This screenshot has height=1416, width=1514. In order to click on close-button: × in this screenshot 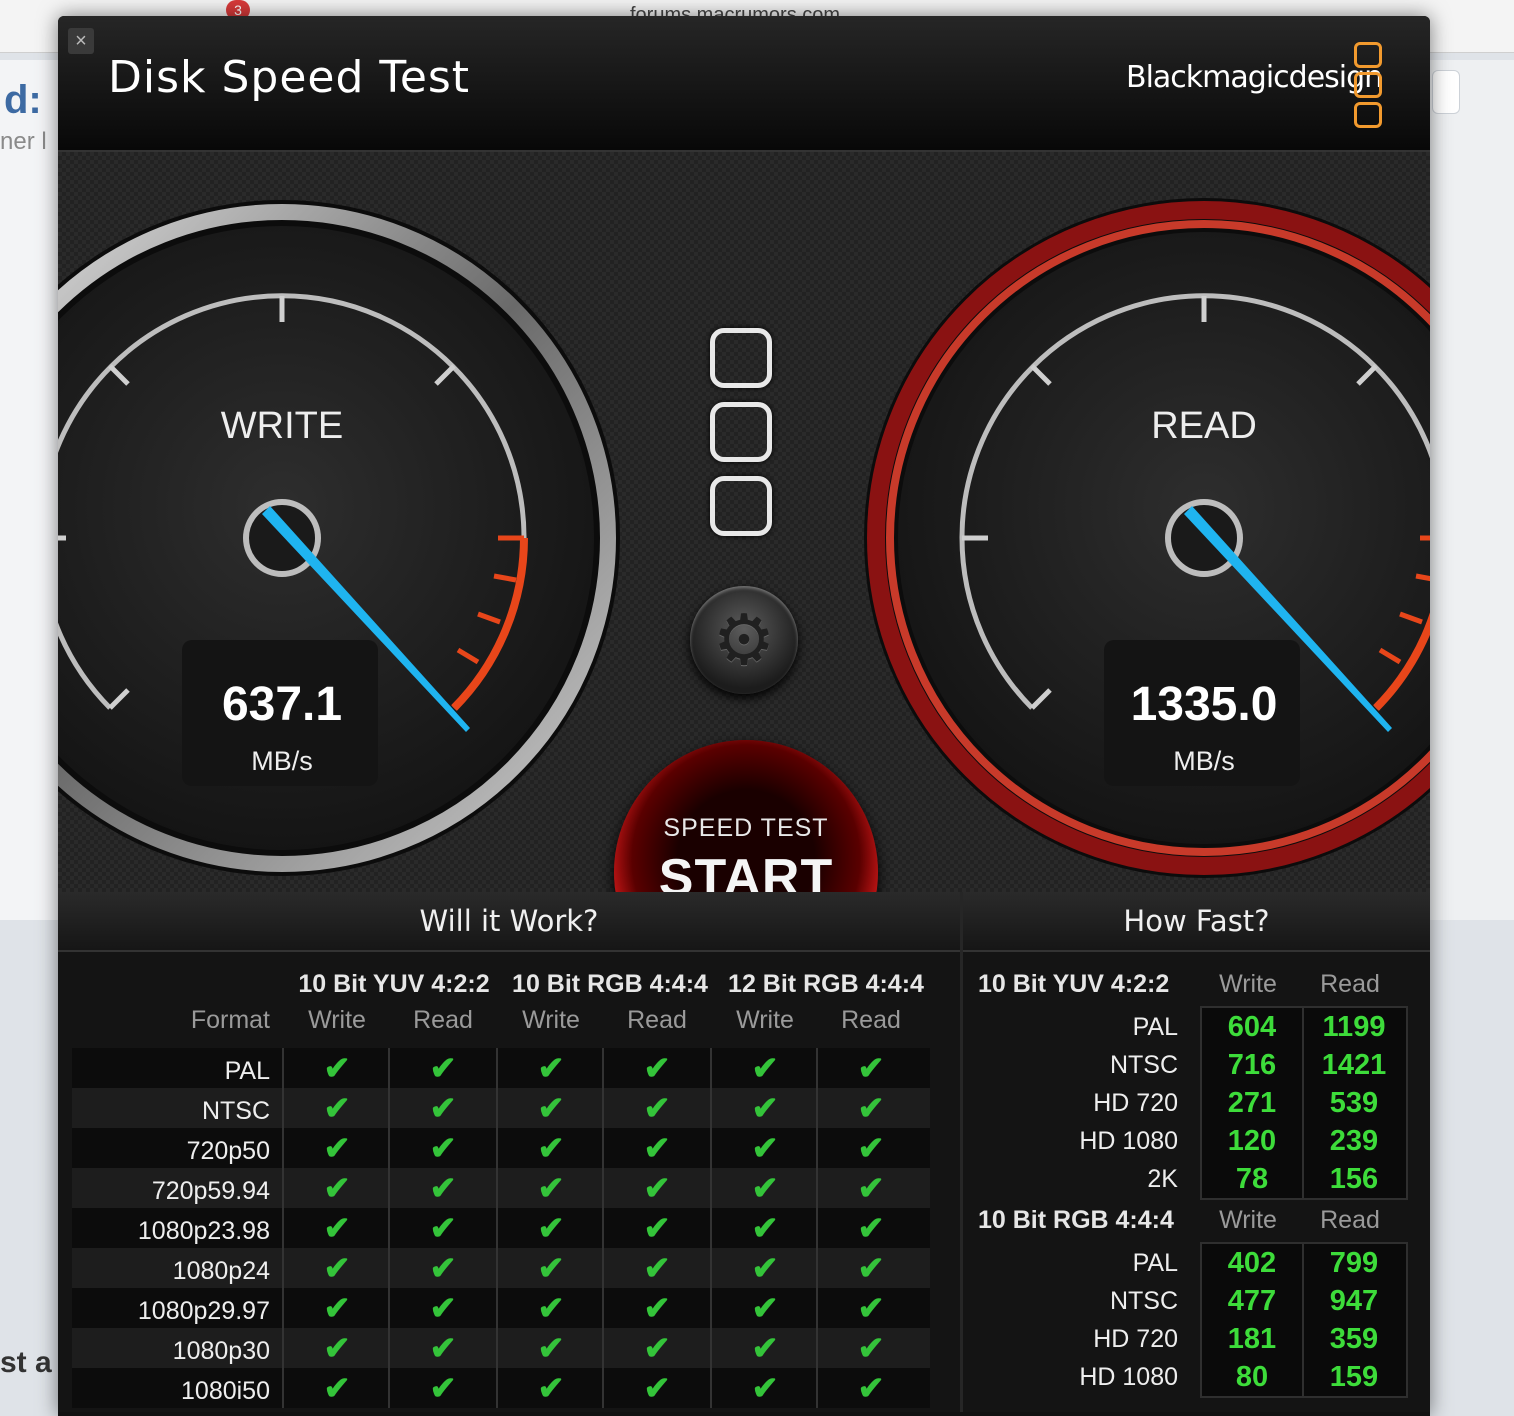, I will do `click(81, 41)`.